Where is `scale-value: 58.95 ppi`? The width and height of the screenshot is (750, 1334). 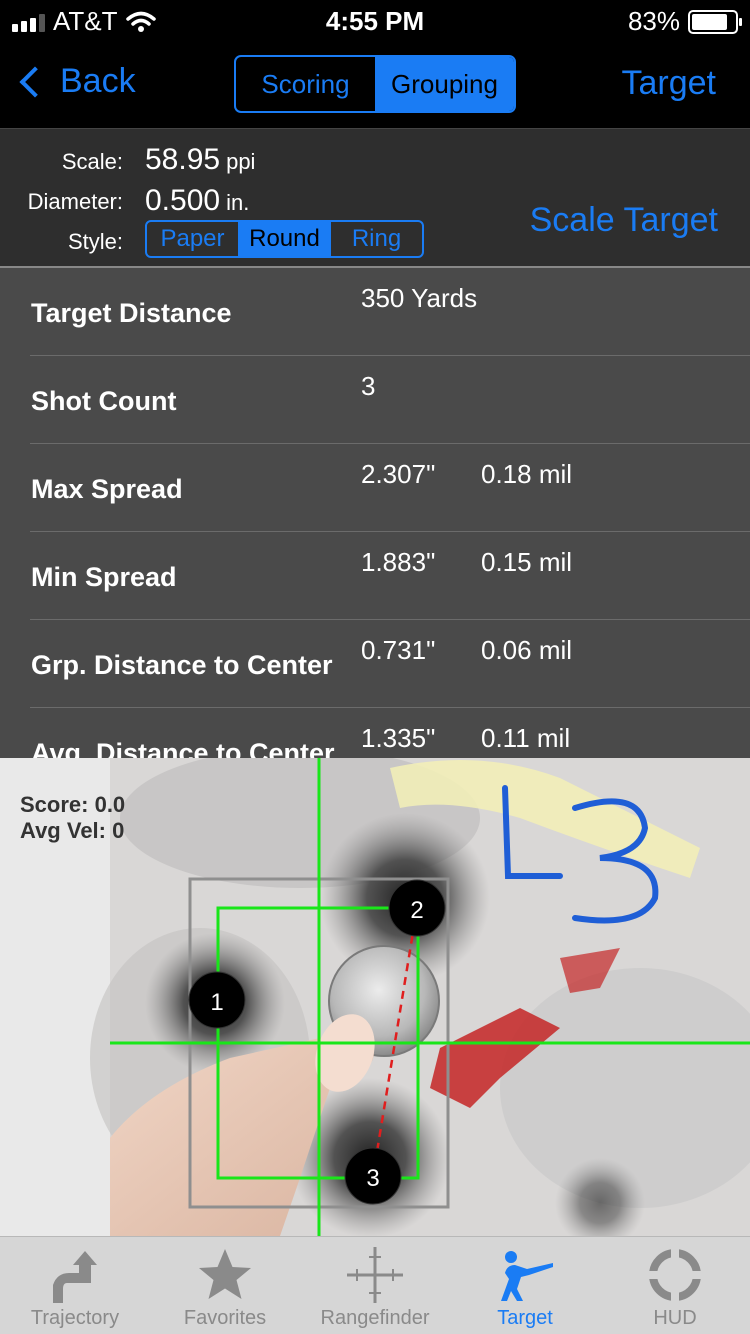 scale-value: 58.95 ppi is located at coordinates (200, 160).